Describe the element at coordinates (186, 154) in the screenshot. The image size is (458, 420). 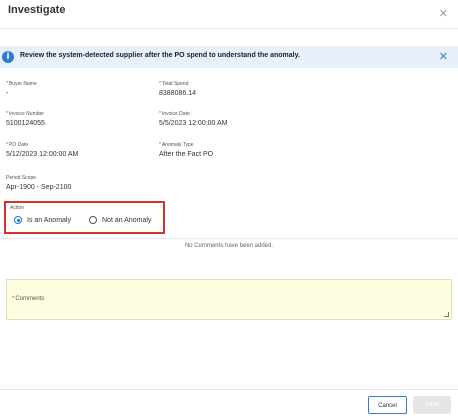
I see `anomaly-type-value: After the Fact PO` at that location.